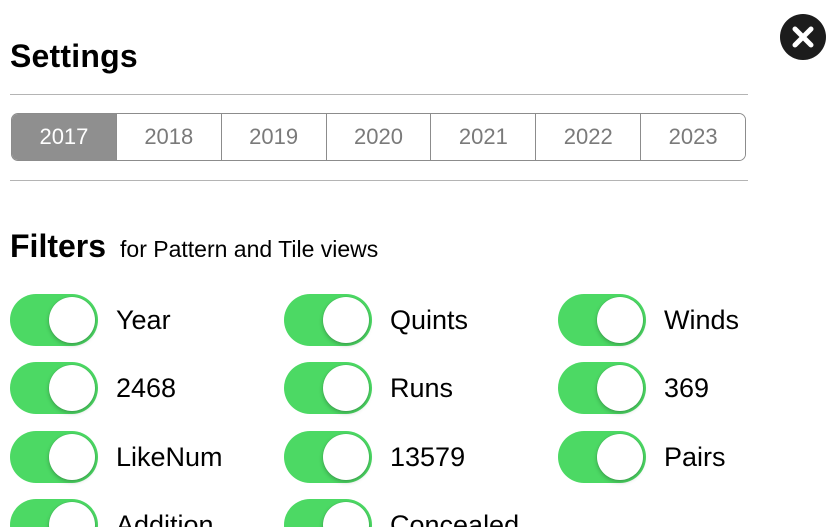 Image resolution: width=827 pixels, height=527 pixels. What do you see at coordinates (379, 180) in the screenshot?
I see `divider-bottom` at bounding box center [379, 180].